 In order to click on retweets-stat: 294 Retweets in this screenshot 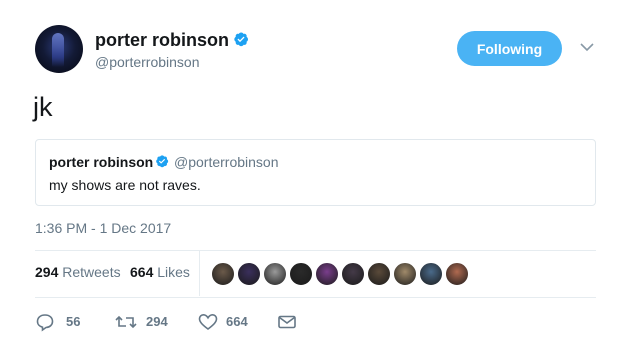, I will do `click(78, 272)`.